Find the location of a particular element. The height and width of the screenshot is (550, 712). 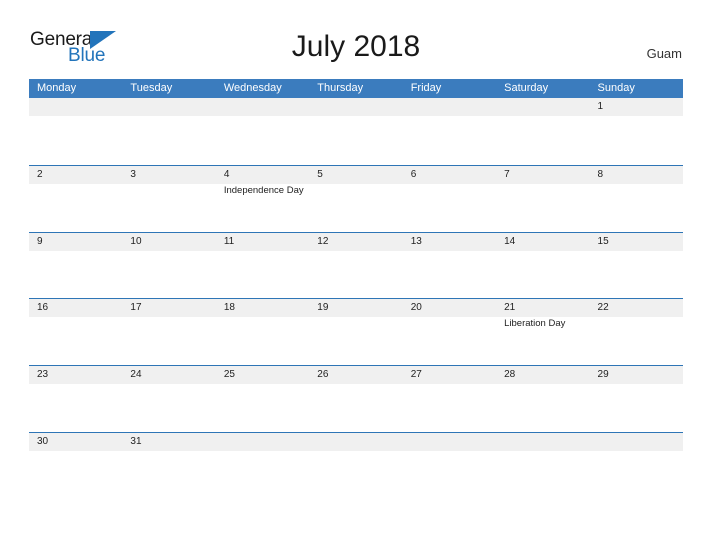

day-number: 10 is located at coordinates (136, 241).